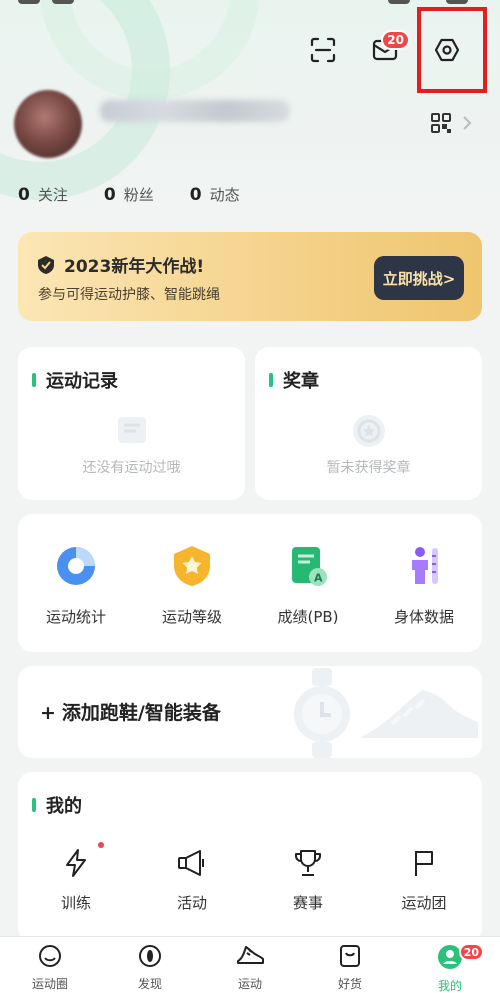 This screenshot has height=993, width=500. I want to click on exercise-records-card: 运动记录 还没有运动过哦, so click(131, 423).